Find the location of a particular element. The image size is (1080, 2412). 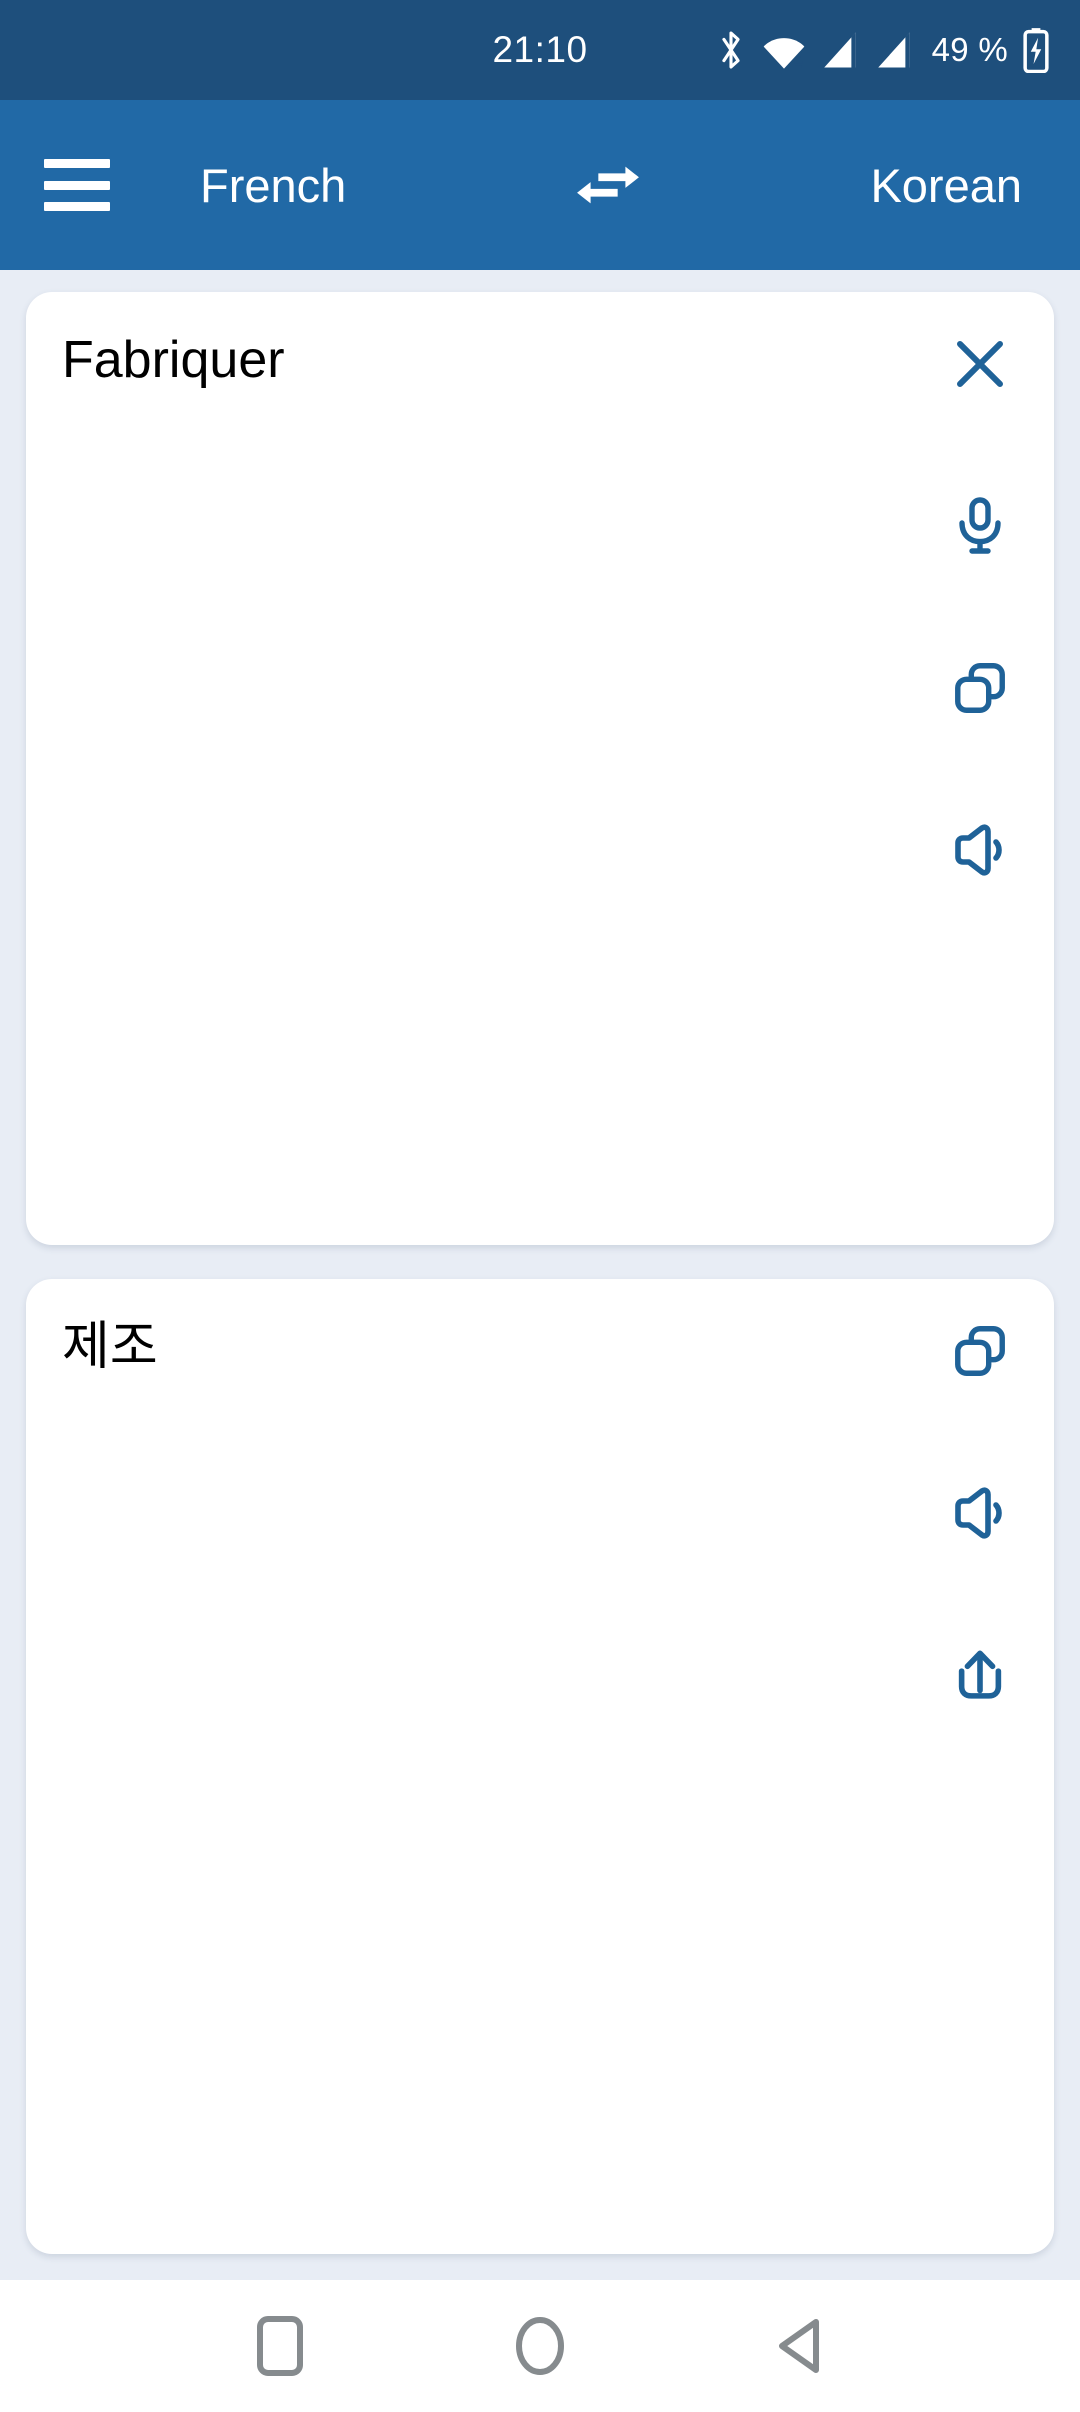

copy-target-button is located at coordinates (980, 1351).